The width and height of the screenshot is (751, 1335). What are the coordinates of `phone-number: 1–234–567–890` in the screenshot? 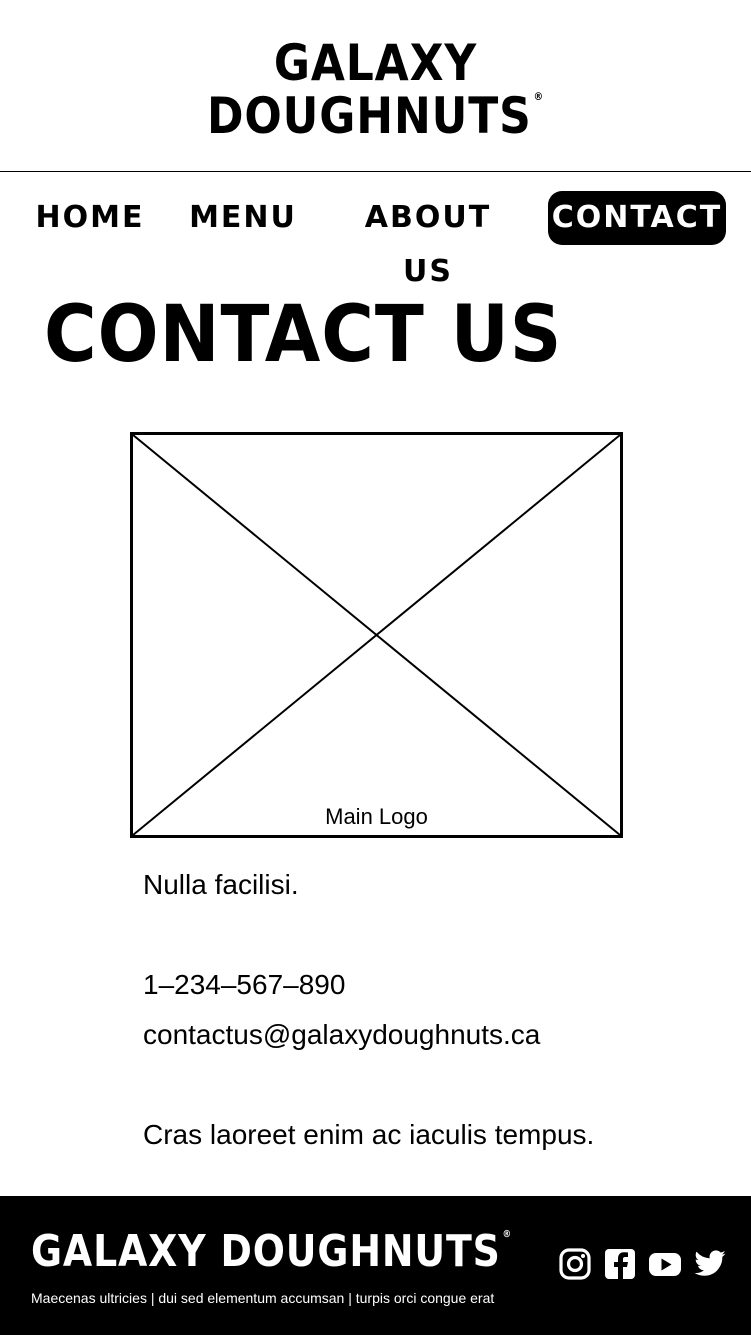 It's located at (244, 985).